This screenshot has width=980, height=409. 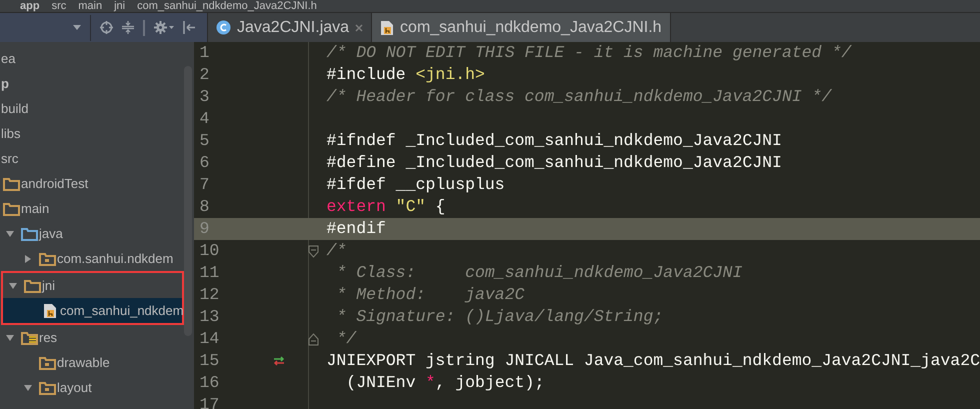 What do you see at coordinates (77, 27) in the screenshot?
I see `dropdown-caret-icon` at bounding box center [77, 27].